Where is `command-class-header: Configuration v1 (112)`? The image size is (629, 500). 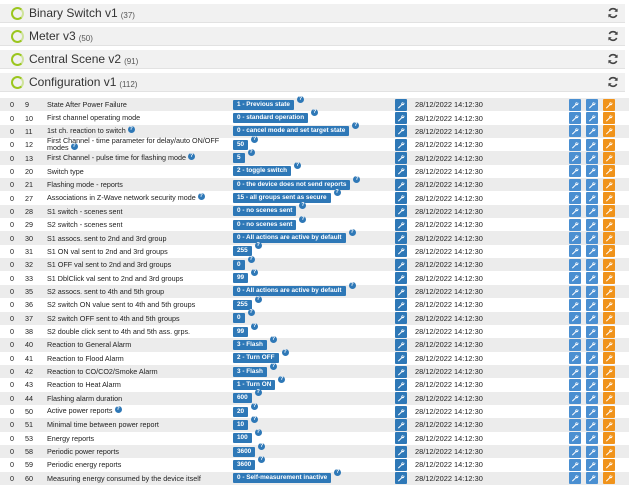 command-class-header: Configuration v1 (112) is located at coordinates (312, 82).